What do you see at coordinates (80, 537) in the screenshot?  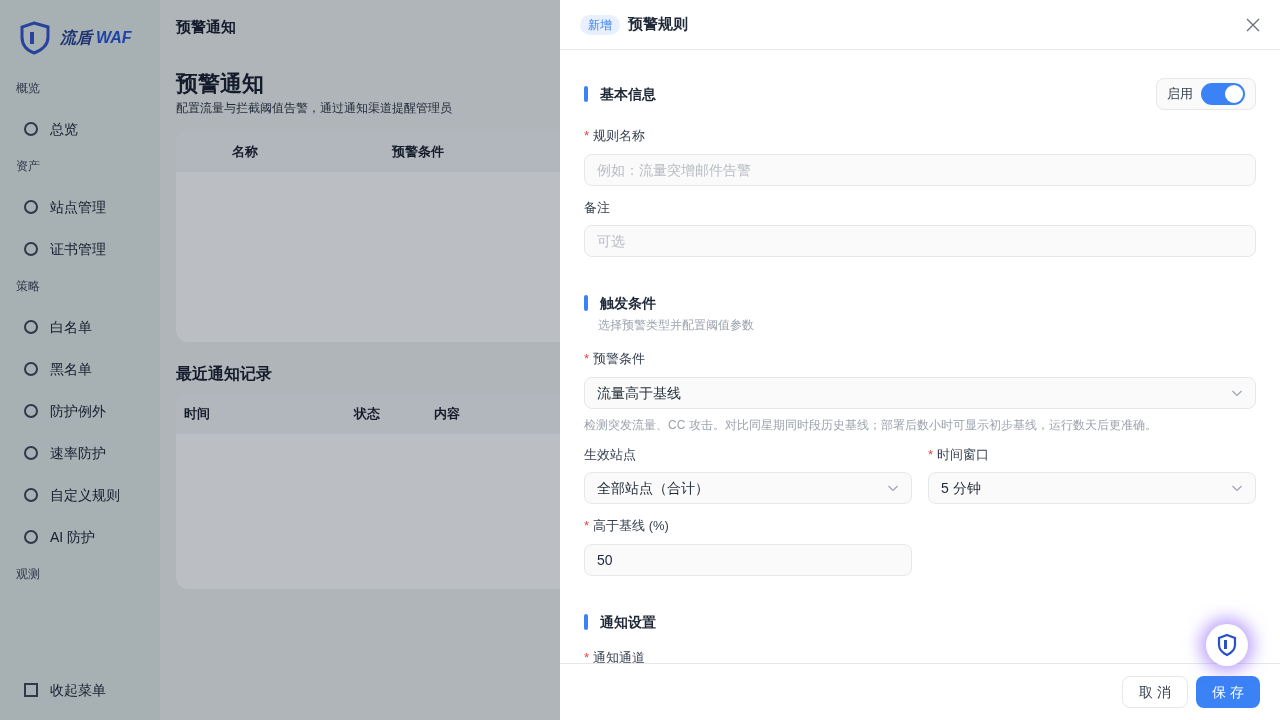 I see `sidebar-item: AI 防护` at bounding box center [80, 537].